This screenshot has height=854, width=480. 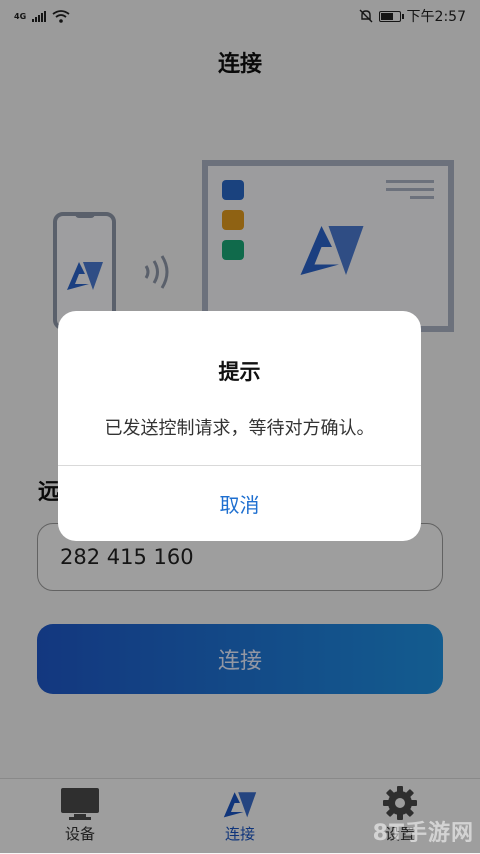 What do you see at coordinates (423, 833) in the screenshot?
I see `watermark: 8T手游网` at bounding box center [423, 833].